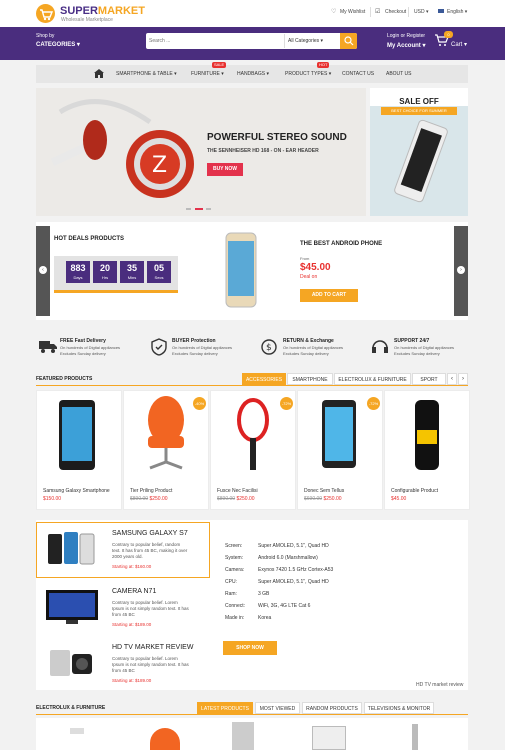 The image size is (505, 750). What do you see at coordinates (372, 379) in the screenshot?
I see `featured-tab: ELECTROLUX & FURNITURE` at bounding box center [372, 379].